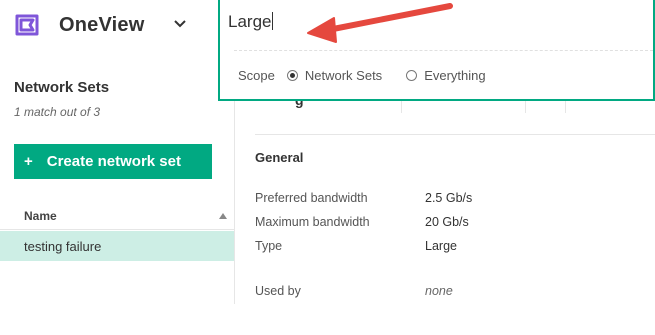 The image size is (655, 335). I want to click on oneview-logo-icon, so click(27, 25).